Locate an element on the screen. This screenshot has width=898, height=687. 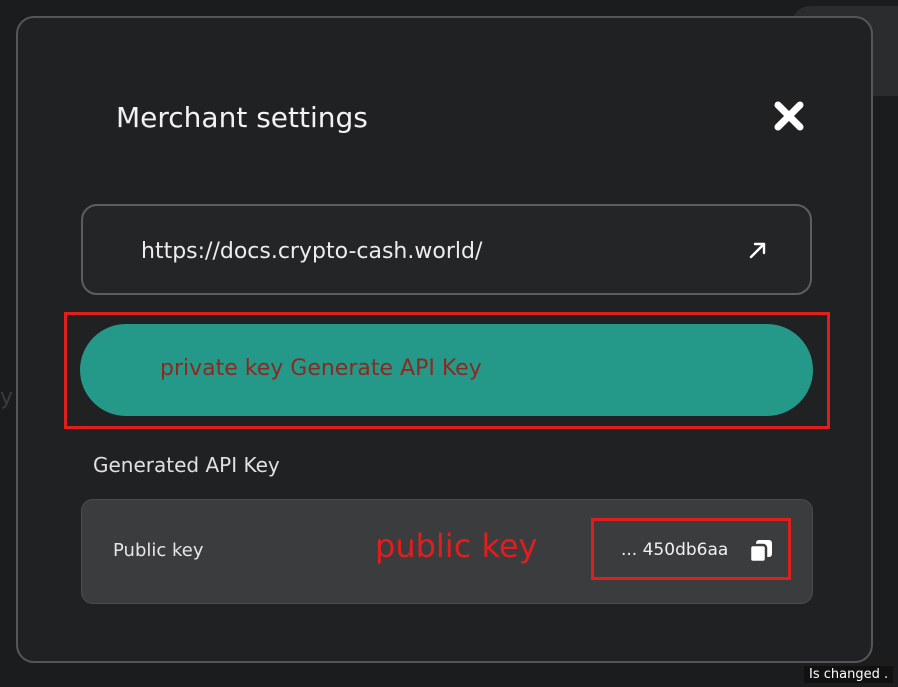
close-button is located at coordinates (789, 116).